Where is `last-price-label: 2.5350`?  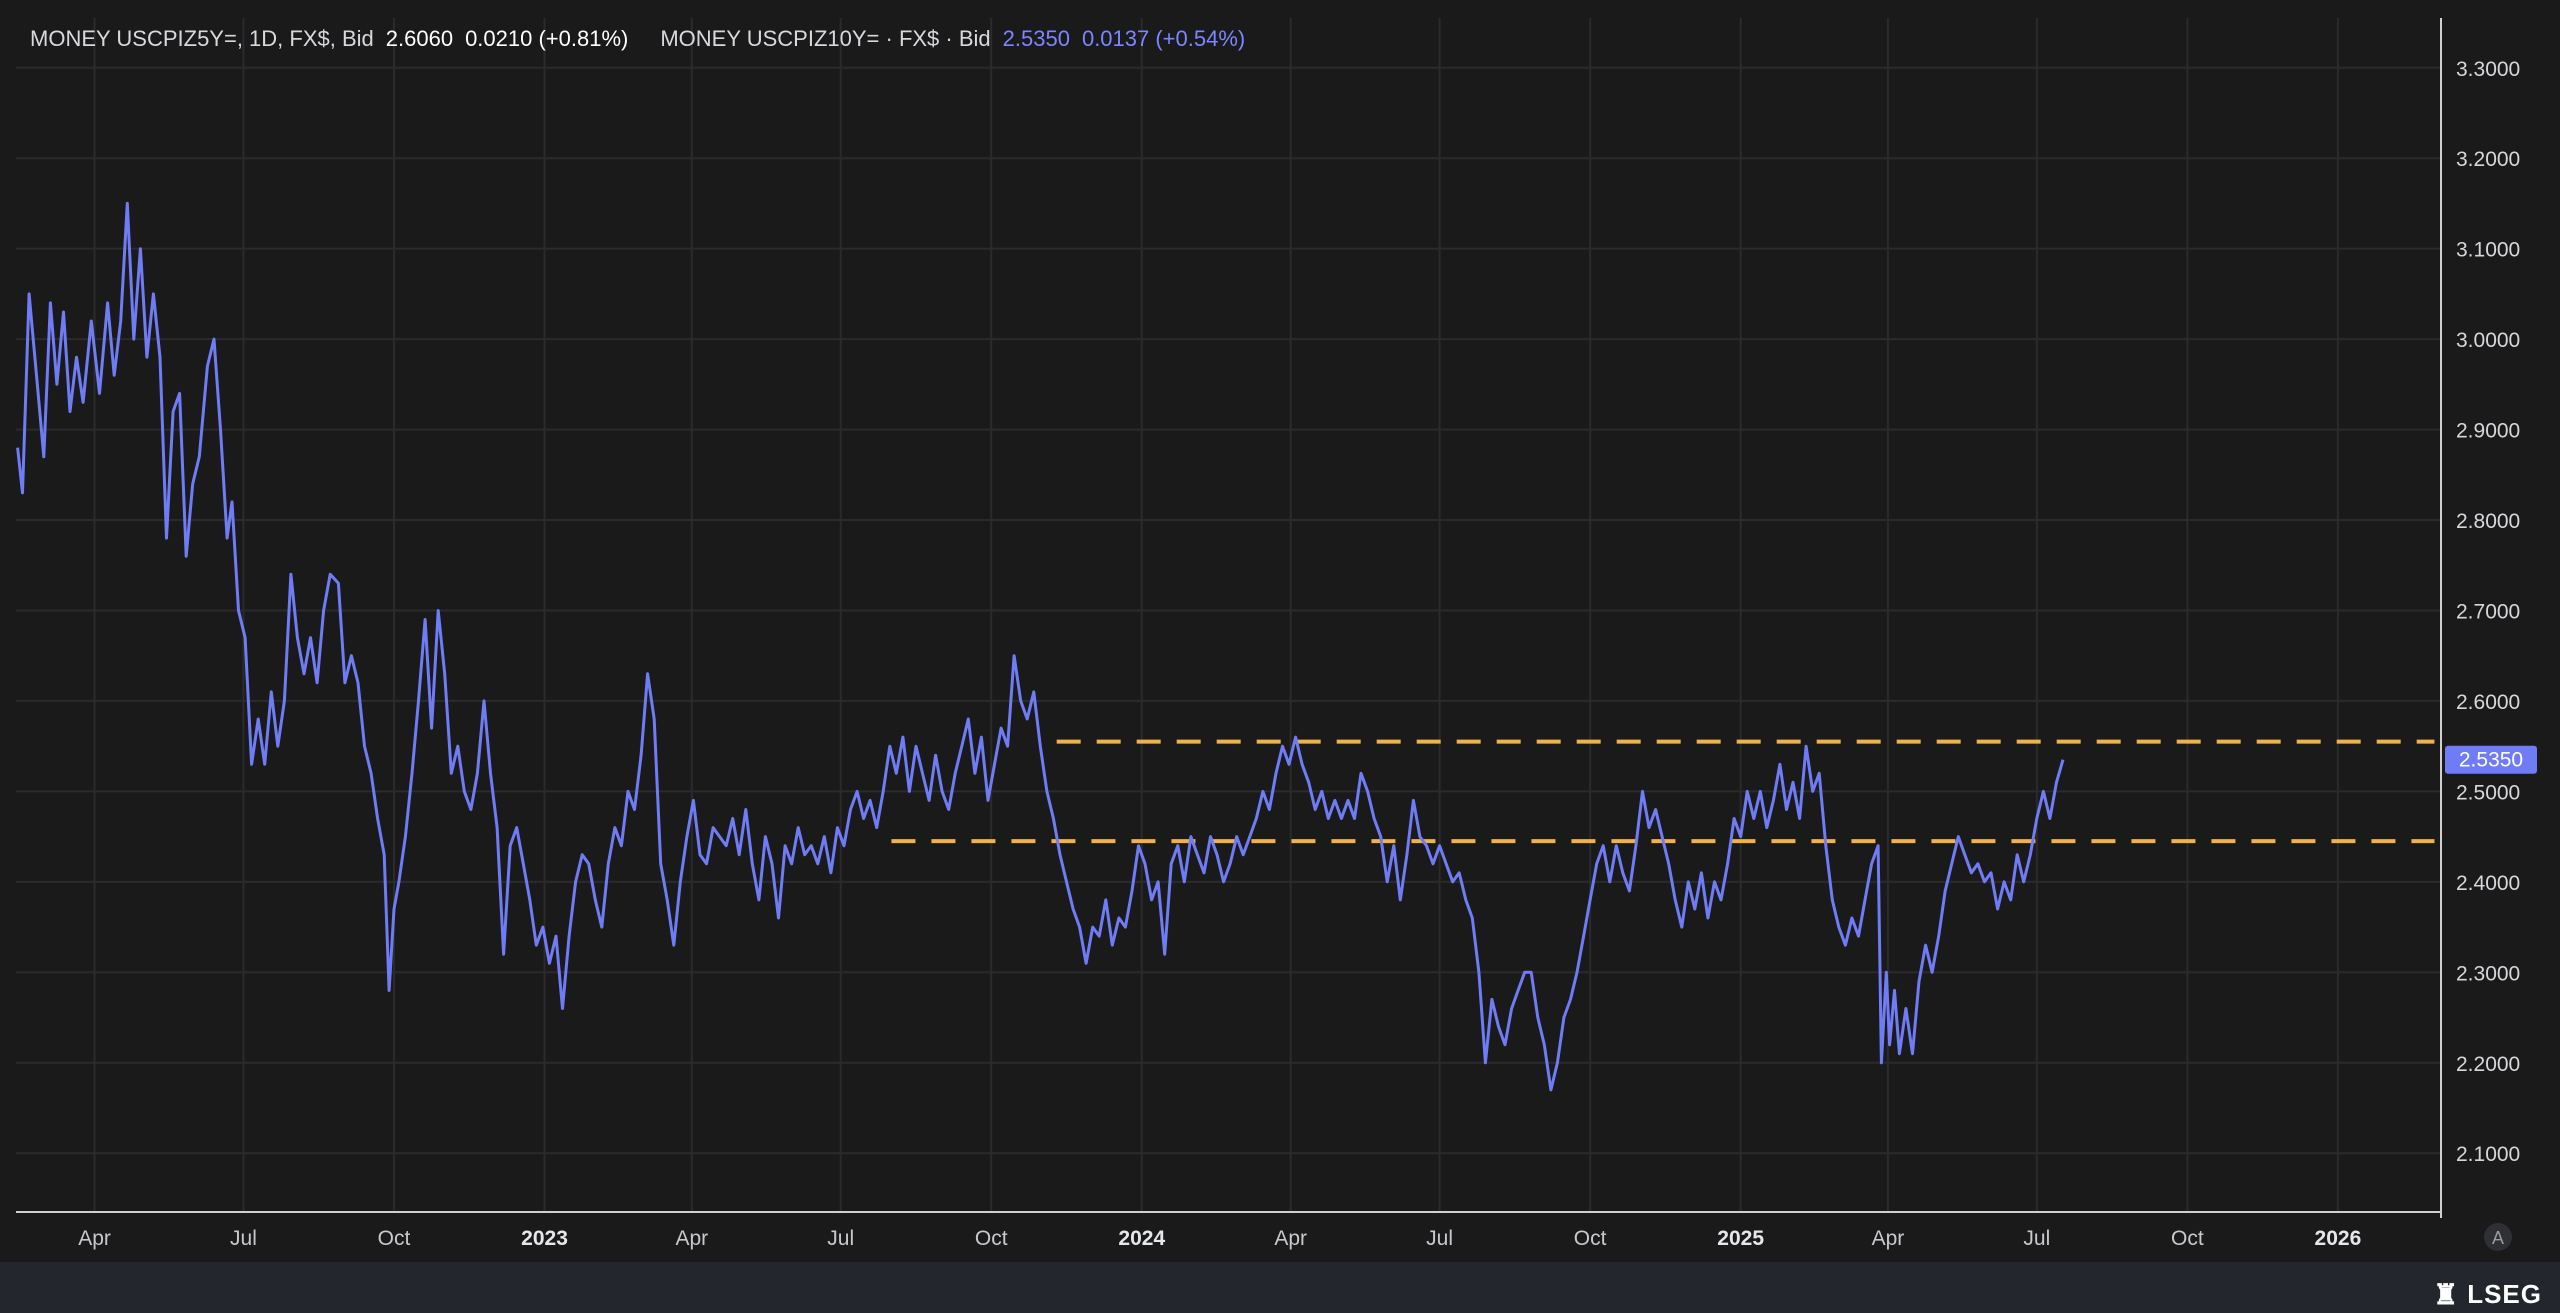
last-price-label: 2.5350 is located at coordinates (2491, 759).